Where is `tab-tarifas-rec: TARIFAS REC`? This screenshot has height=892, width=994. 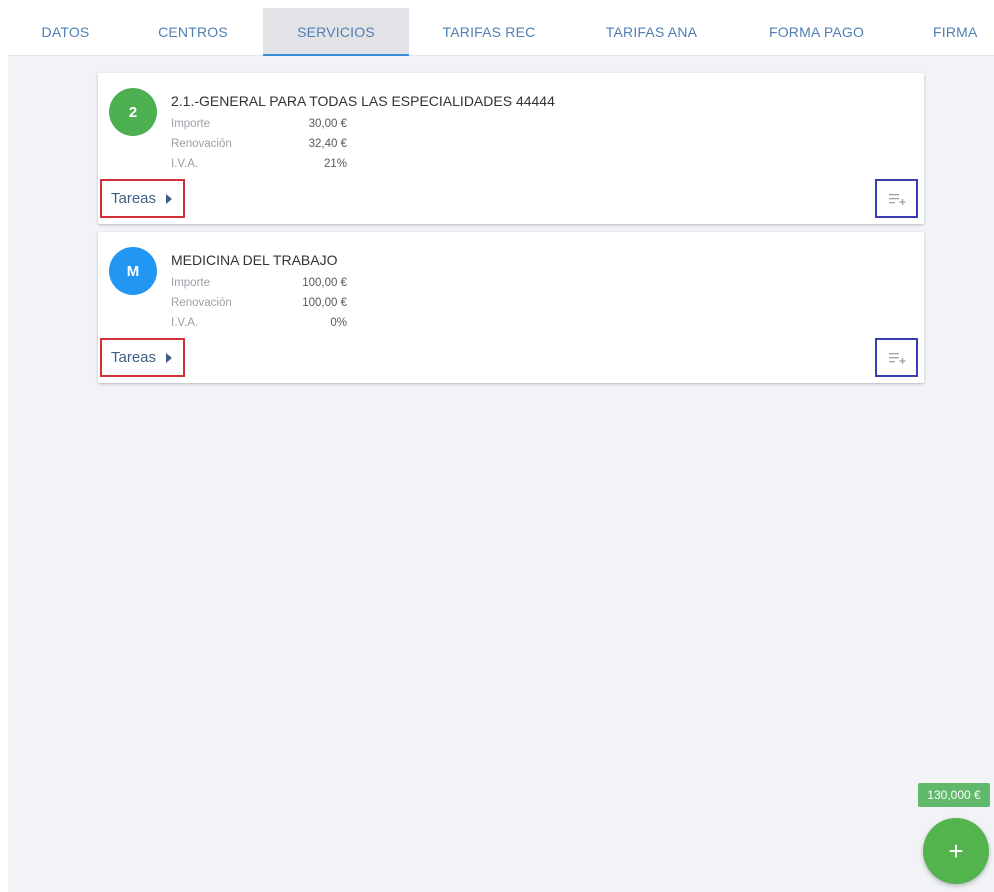 tab-tarifas-rec: TARIFAS REC is located at coordinates (489, 31).